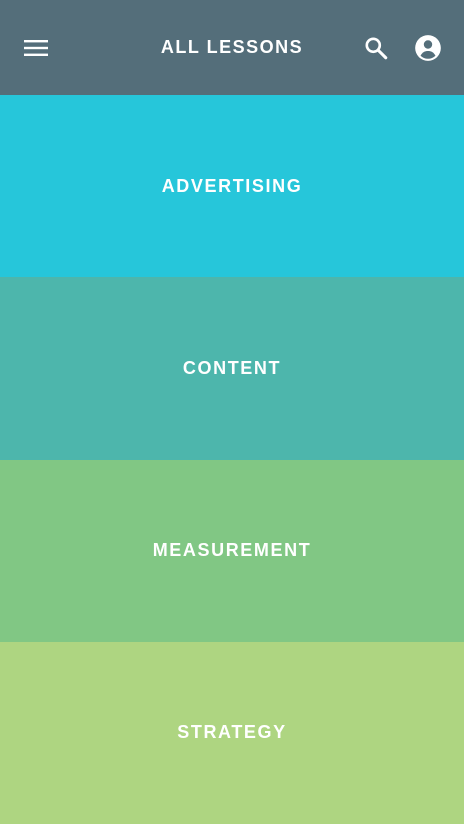 Image resolution: width=464 pixels, height=824 pixels. I want to click on top-app-bar: ALL LESSONS, so click(232, 47).